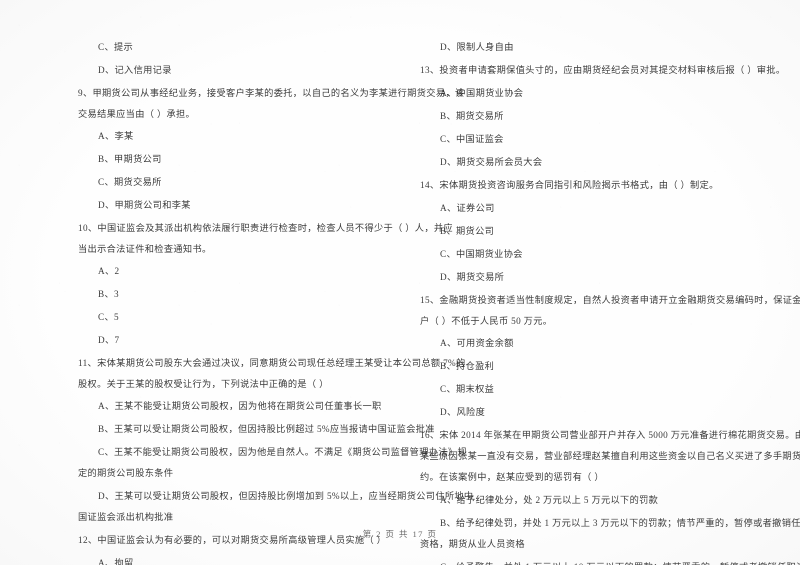  Describe the element at coordinates (569, 185) in the screenshot. I see `question-line: 14、宋体期货投资咨询服务合同指引和风险揭示书格式，由（ ）制定。` at that location.